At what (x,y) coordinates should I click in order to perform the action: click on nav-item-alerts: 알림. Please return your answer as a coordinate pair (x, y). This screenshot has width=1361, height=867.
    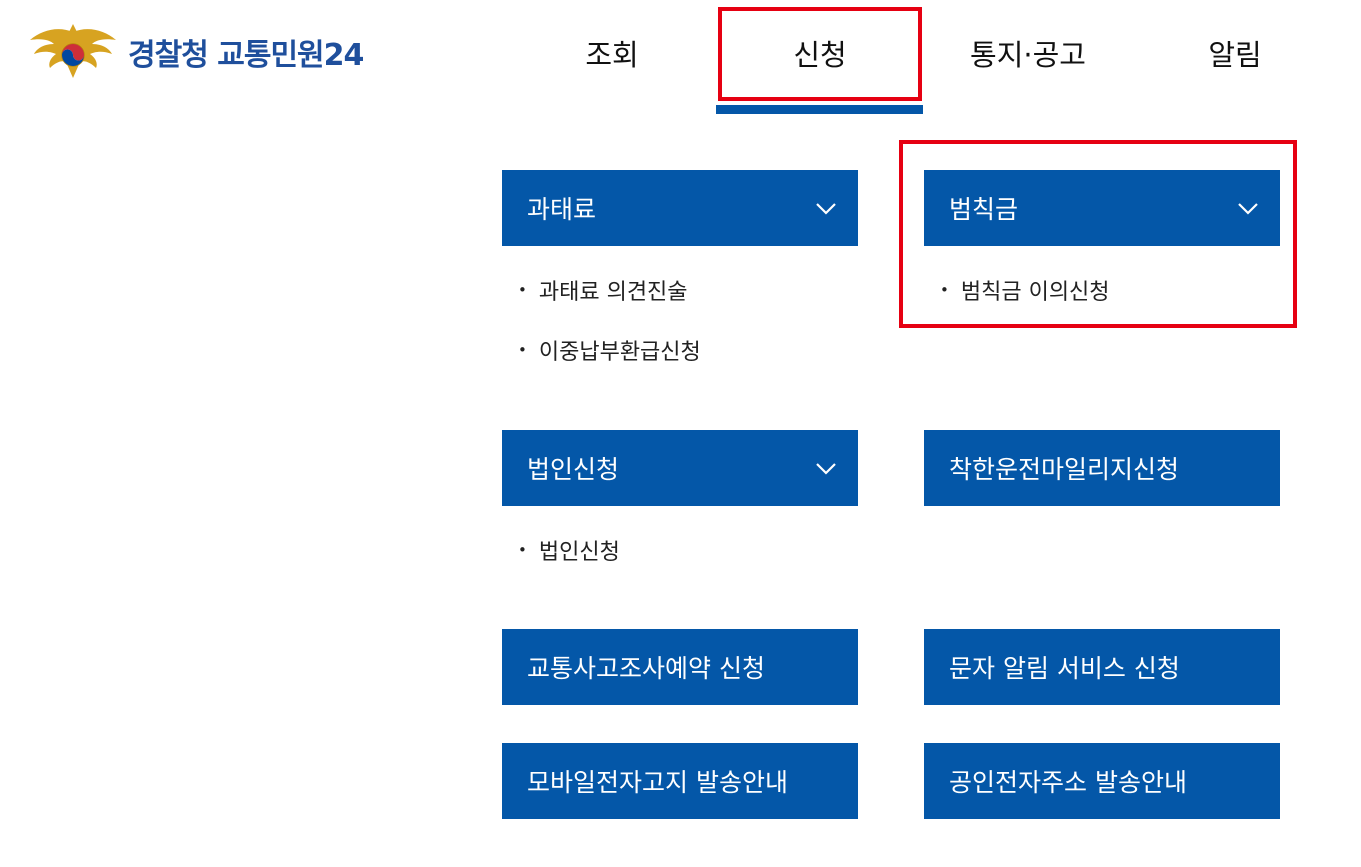
    Looking at the image, I should click on (1235, 55).